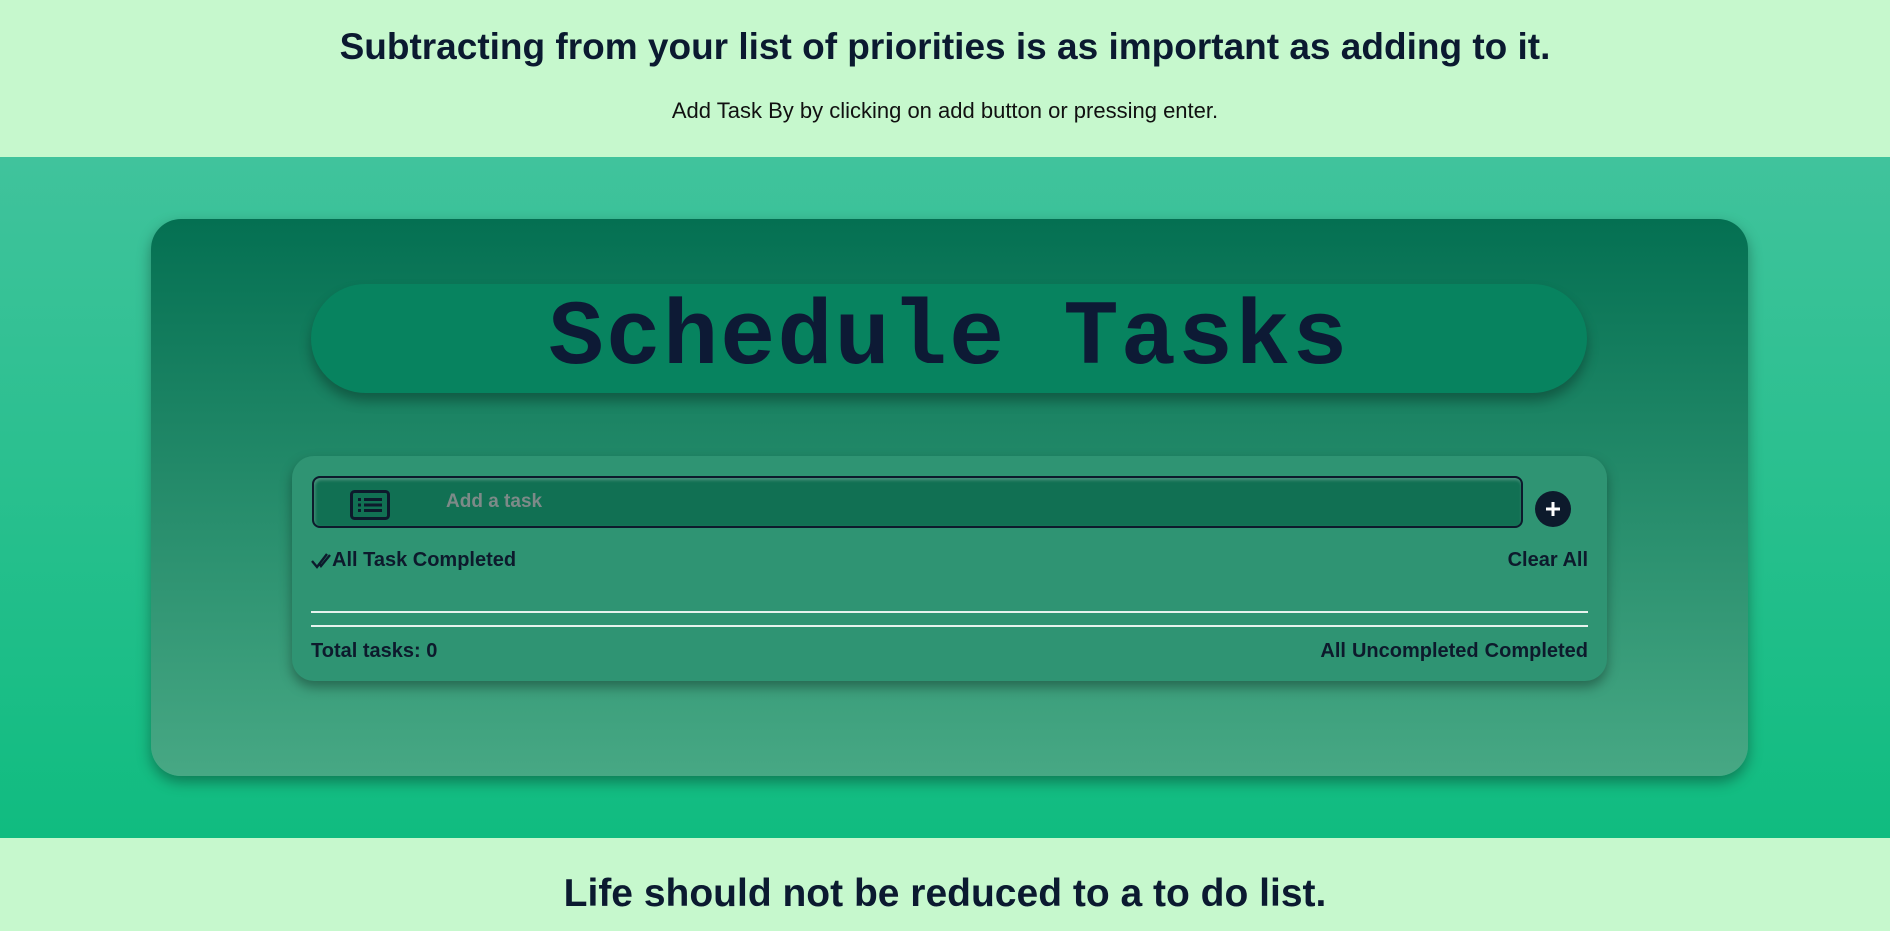  What do you see at coordinates (1333, 651) in the screenshot?
I see `filter-all: All` at bounding box center [1333, 651].